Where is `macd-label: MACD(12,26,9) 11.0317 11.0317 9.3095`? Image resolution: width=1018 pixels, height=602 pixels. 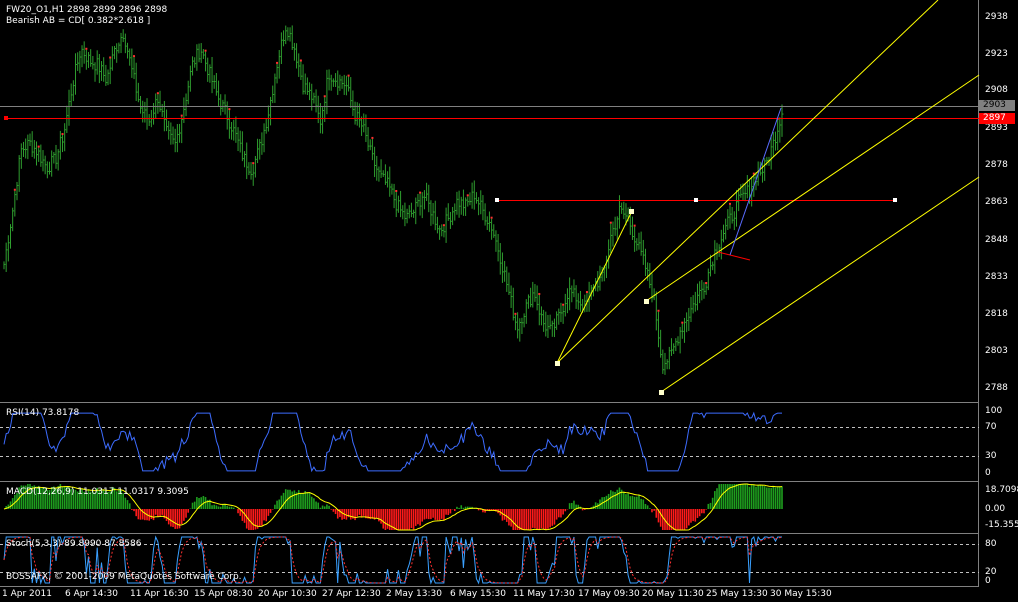 macd-label: MACD(12,26,9) 11.0317 11.0317 9.3095 is located at coordinates (97, 492).